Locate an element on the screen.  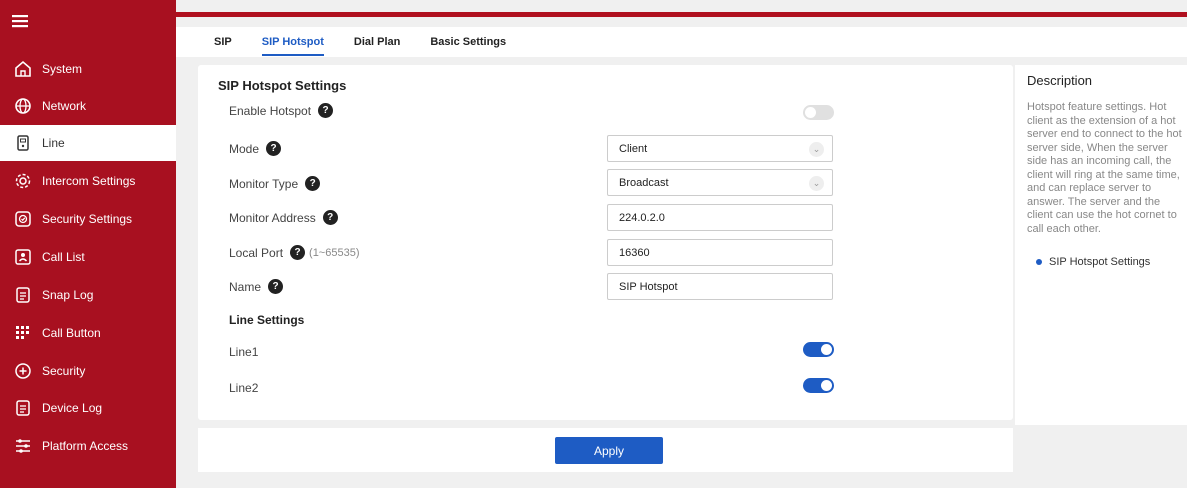
mode-value: Client is located at coordinates (633, 148).